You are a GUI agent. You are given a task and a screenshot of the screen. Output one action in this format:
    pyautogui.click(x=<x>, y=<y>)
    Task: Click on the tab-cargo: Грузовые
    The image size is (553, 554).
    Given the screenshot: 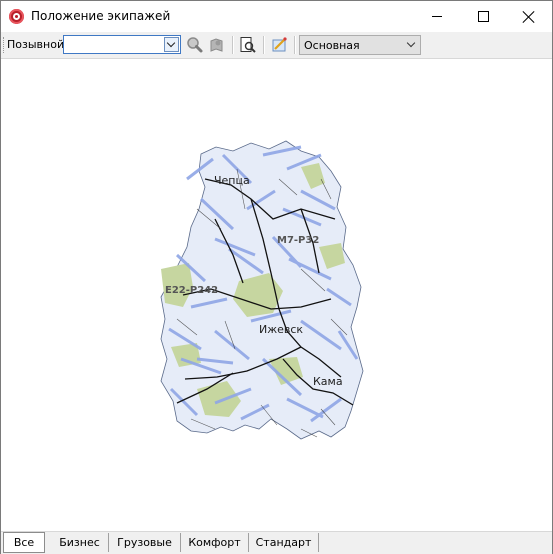 What is the action you would take?
    pyautogui.click(x=145, y=542)
    